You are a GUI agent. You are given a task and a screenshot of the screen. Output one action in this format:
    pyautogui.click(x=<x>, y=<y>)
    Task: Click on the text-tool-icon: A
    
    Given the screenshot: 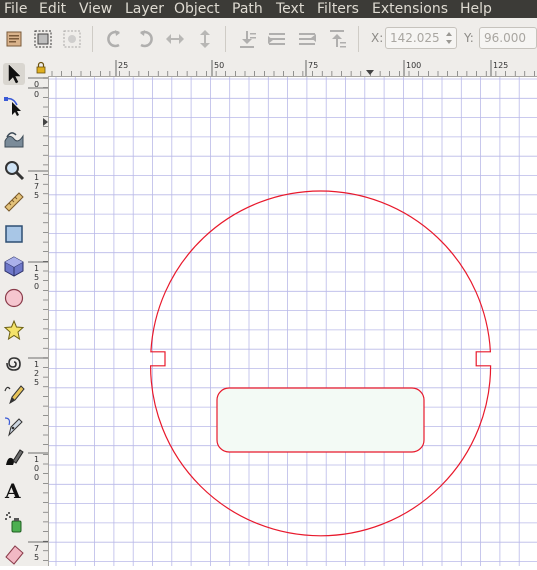 What is the action you would take?
    pyautogui.click(x=14, y=490)
    